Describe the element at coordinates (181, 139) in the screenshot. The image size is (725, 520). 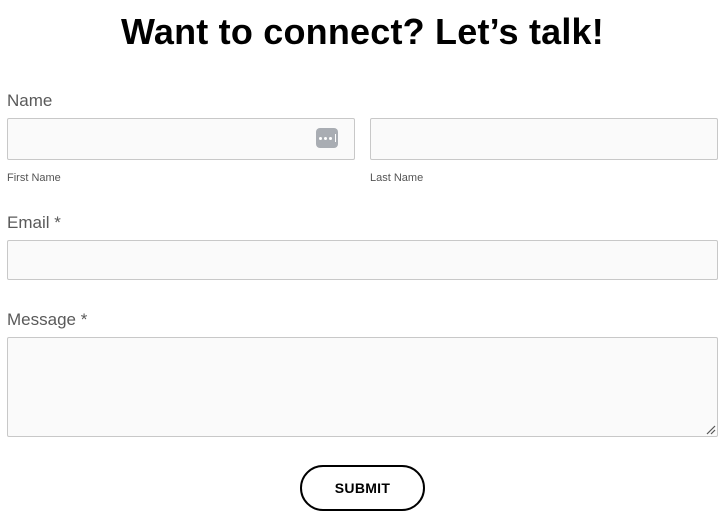
I see `first-name-field` at that location.